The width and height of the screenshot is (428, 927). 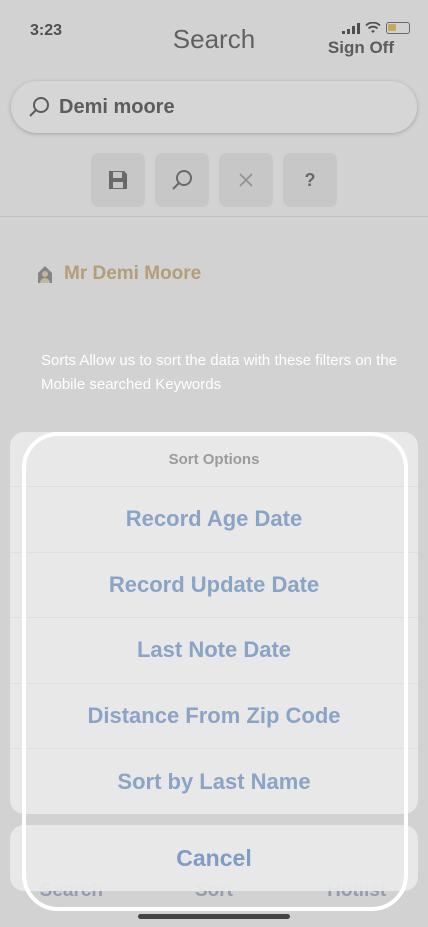 I want to click on sort-option-distance-from-zip: Distance From Zip Code, so click(x=214, y=716).